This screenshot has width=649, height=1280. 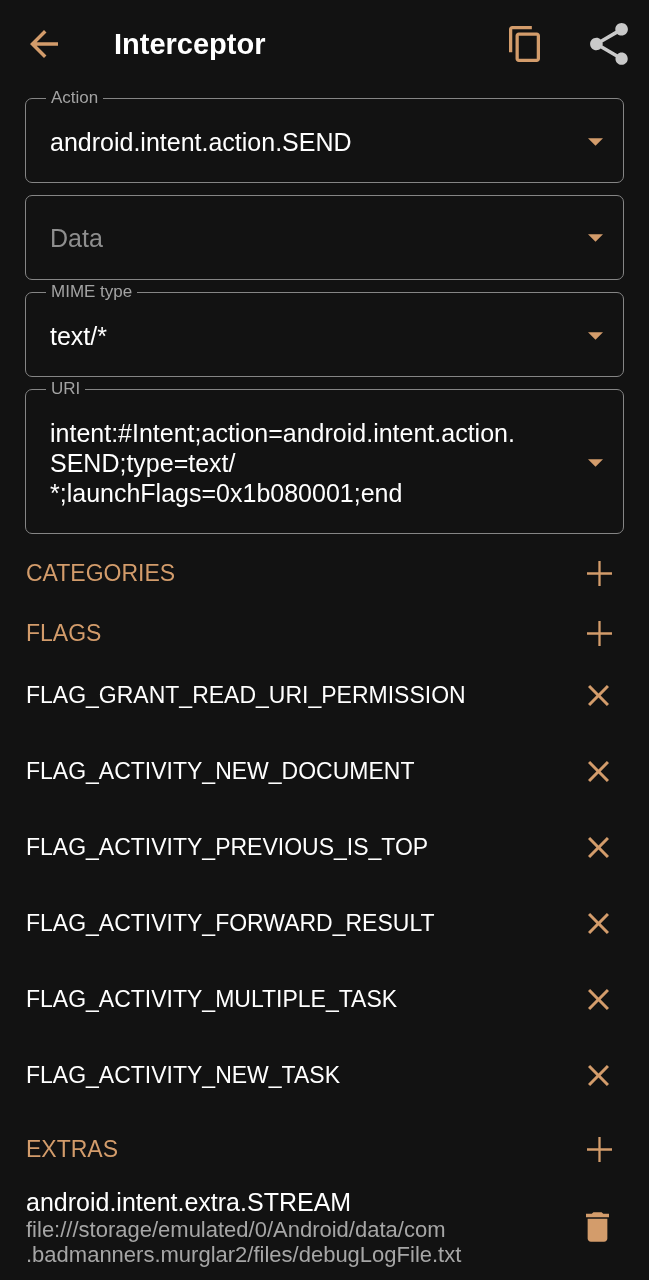 I want to click on flag-name: FLAG_ACTIVITY_FORWARD_RESULT, so click(x=230, y=923).